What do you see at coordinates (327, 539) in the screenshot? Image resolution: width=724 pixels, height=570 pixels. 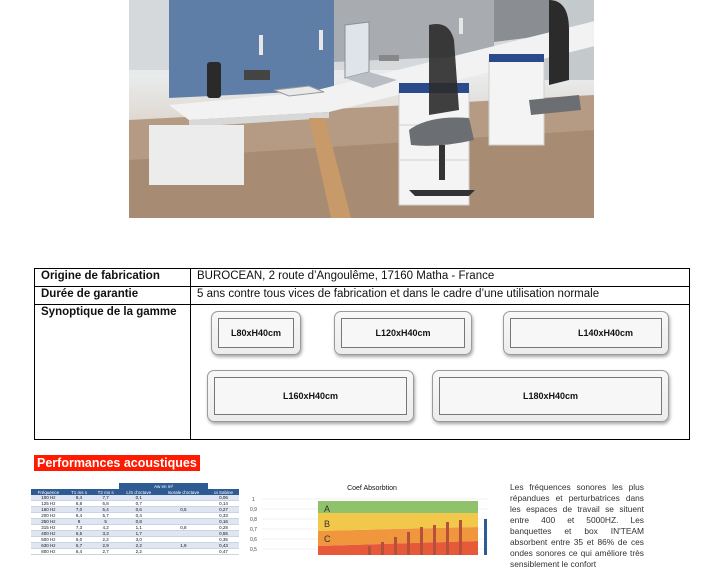 I see `band-label: C` at bounding box center [327, 539].